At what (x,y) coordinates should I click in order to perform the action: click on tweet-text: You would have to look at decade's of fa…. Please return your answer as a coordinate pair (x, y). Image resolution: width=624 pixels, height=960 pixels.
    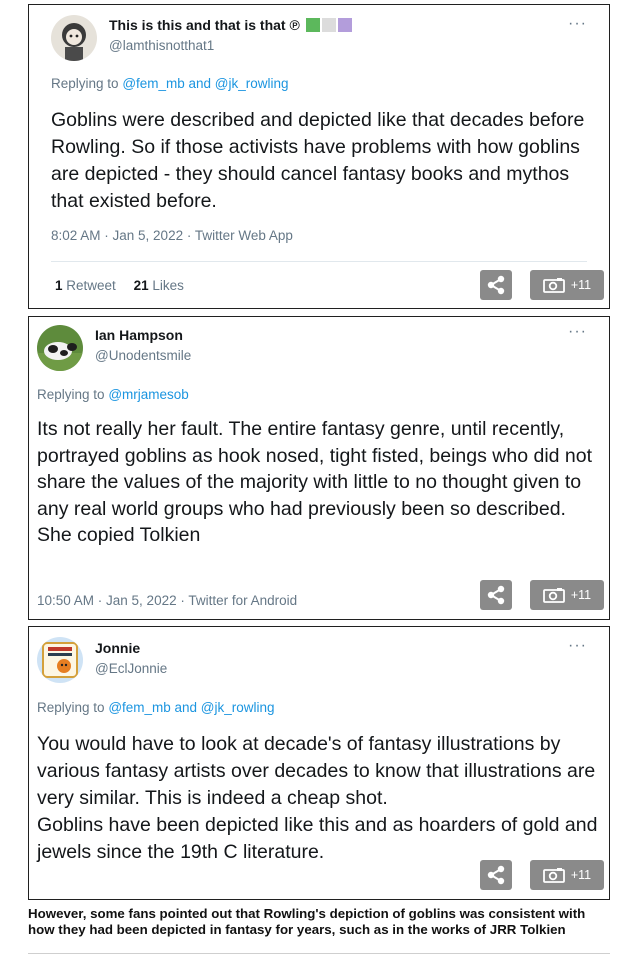
    Looking at the image, I should click on (317, 798).